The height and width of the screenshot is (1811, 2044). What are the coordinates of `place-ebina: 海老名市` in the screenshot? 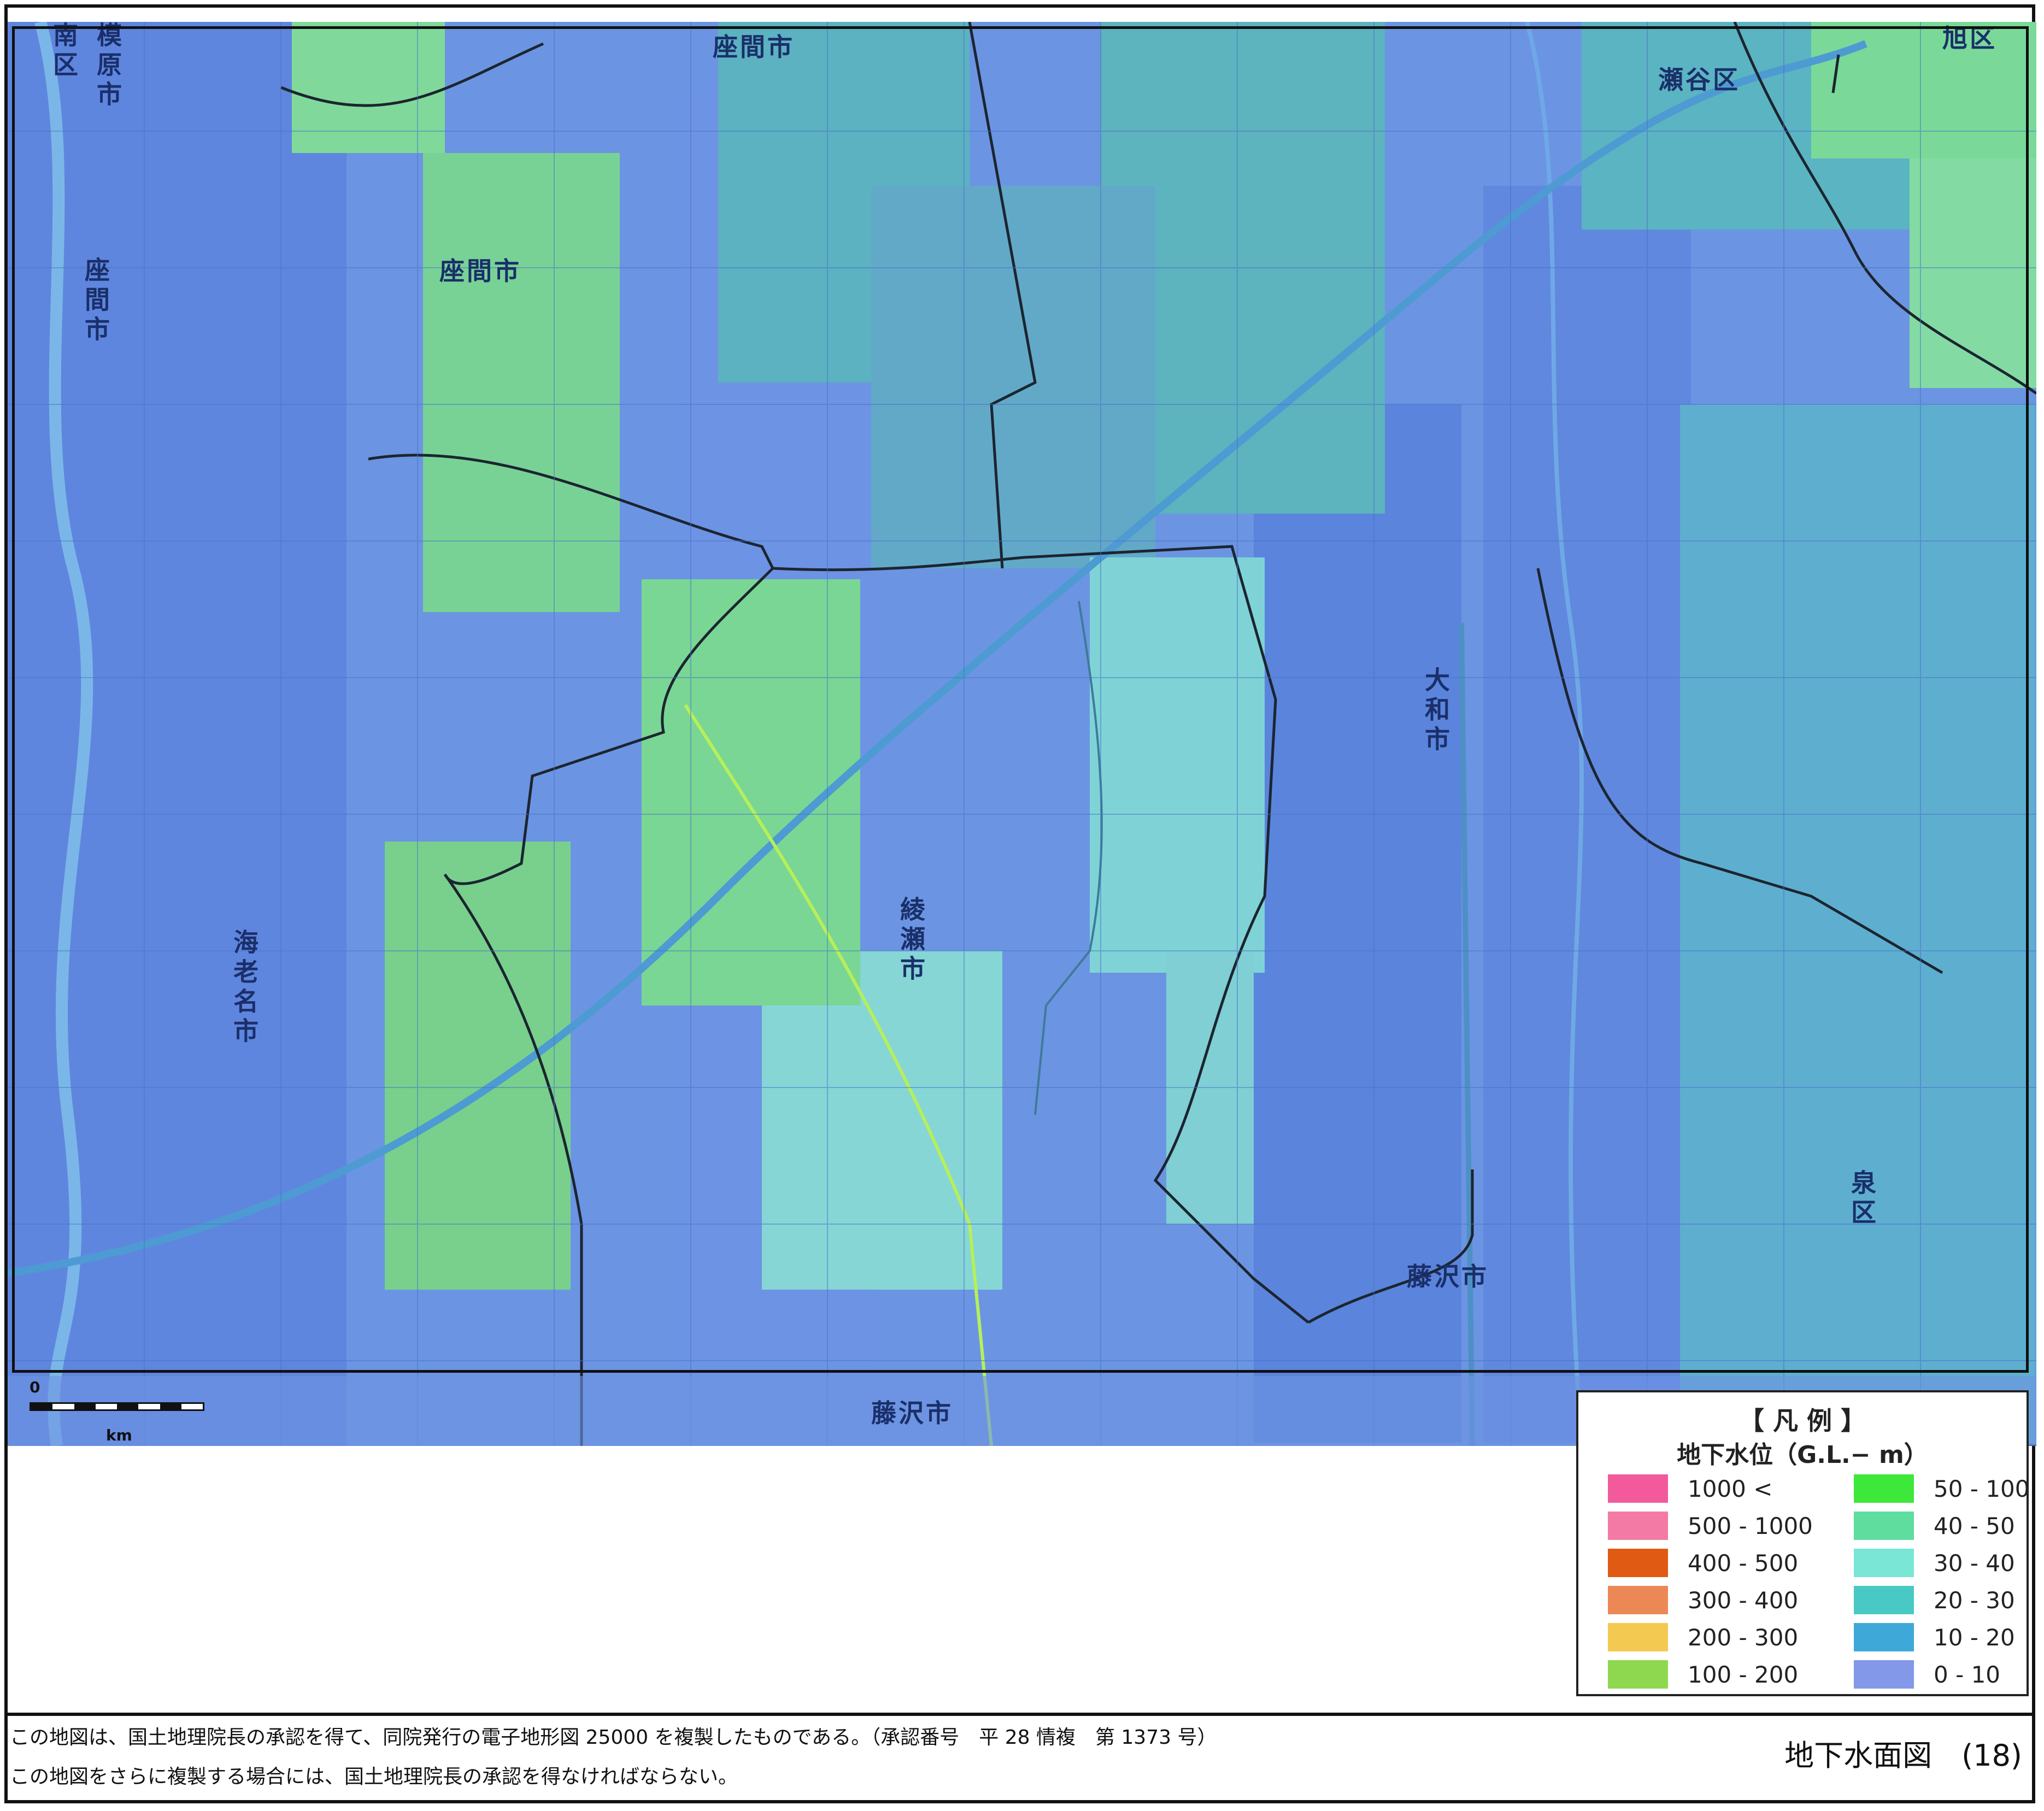 It's located at (244, 988).